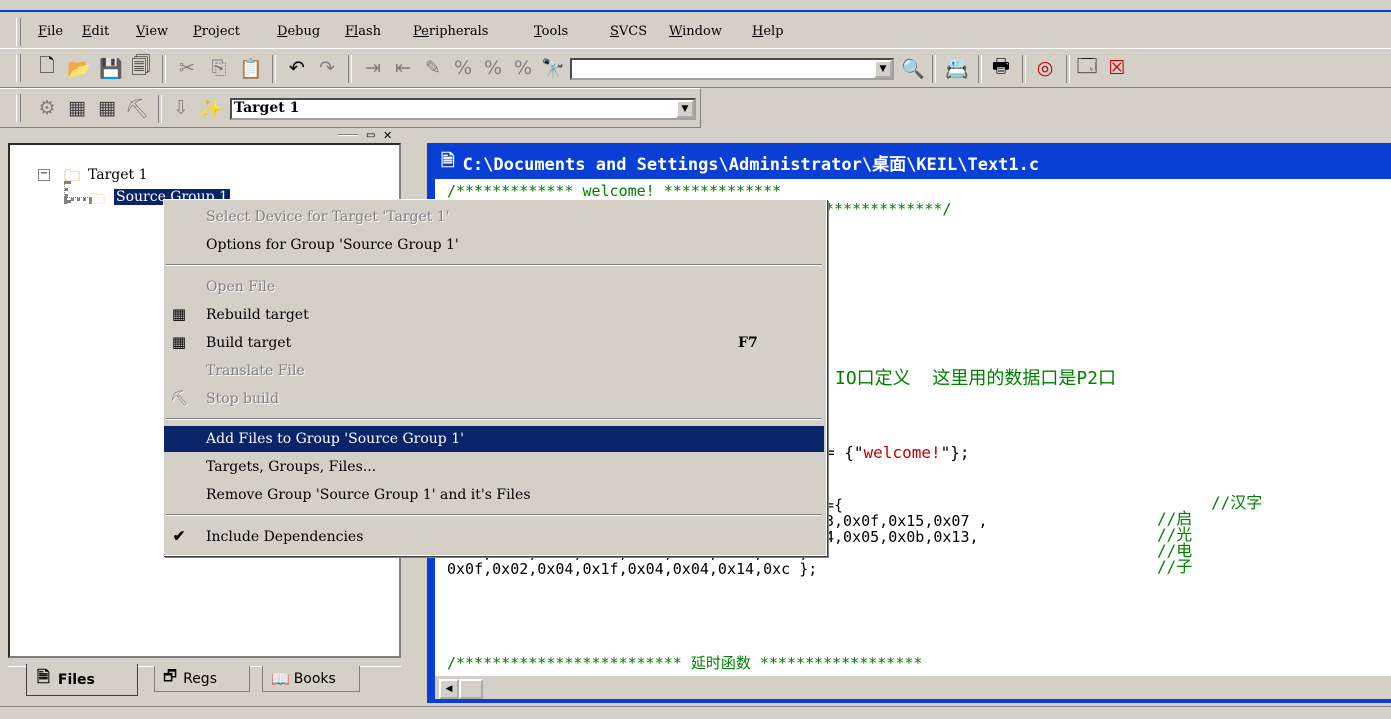 The width and height of the screenshot is (1391, 719). Describe the element at coordinates (219, 68) in the screenshot. I see `copy-icon: ⎘` at that location.